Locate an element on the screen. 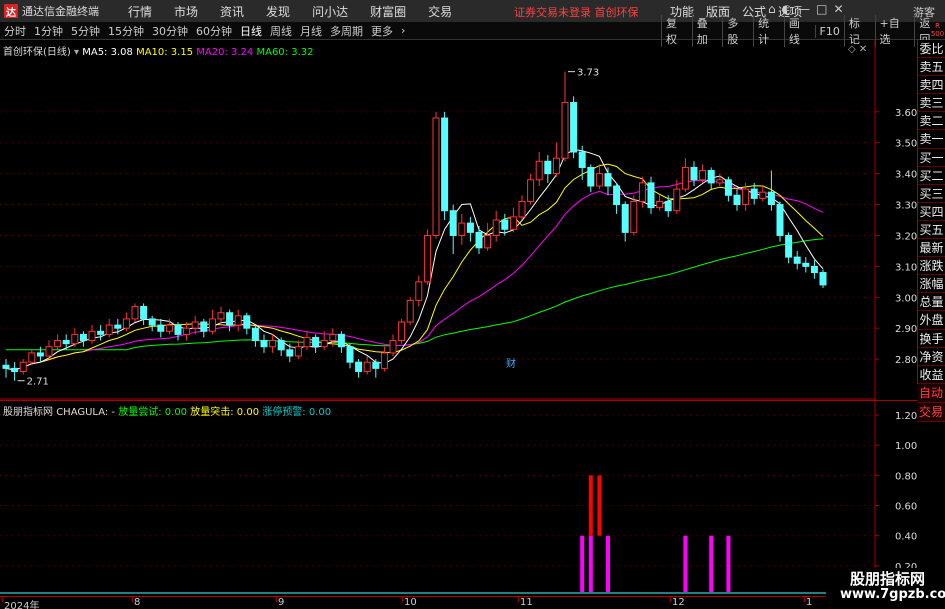 The image size is (945, 609). quote-panel: 委比 卖五 卖四 卖三 卖二 卖一 买一 买二 买三 买四 买五 最新 涨跌 涨幅 总量 外盘 换手 净资 收益 is located at coordinates (931, 231).